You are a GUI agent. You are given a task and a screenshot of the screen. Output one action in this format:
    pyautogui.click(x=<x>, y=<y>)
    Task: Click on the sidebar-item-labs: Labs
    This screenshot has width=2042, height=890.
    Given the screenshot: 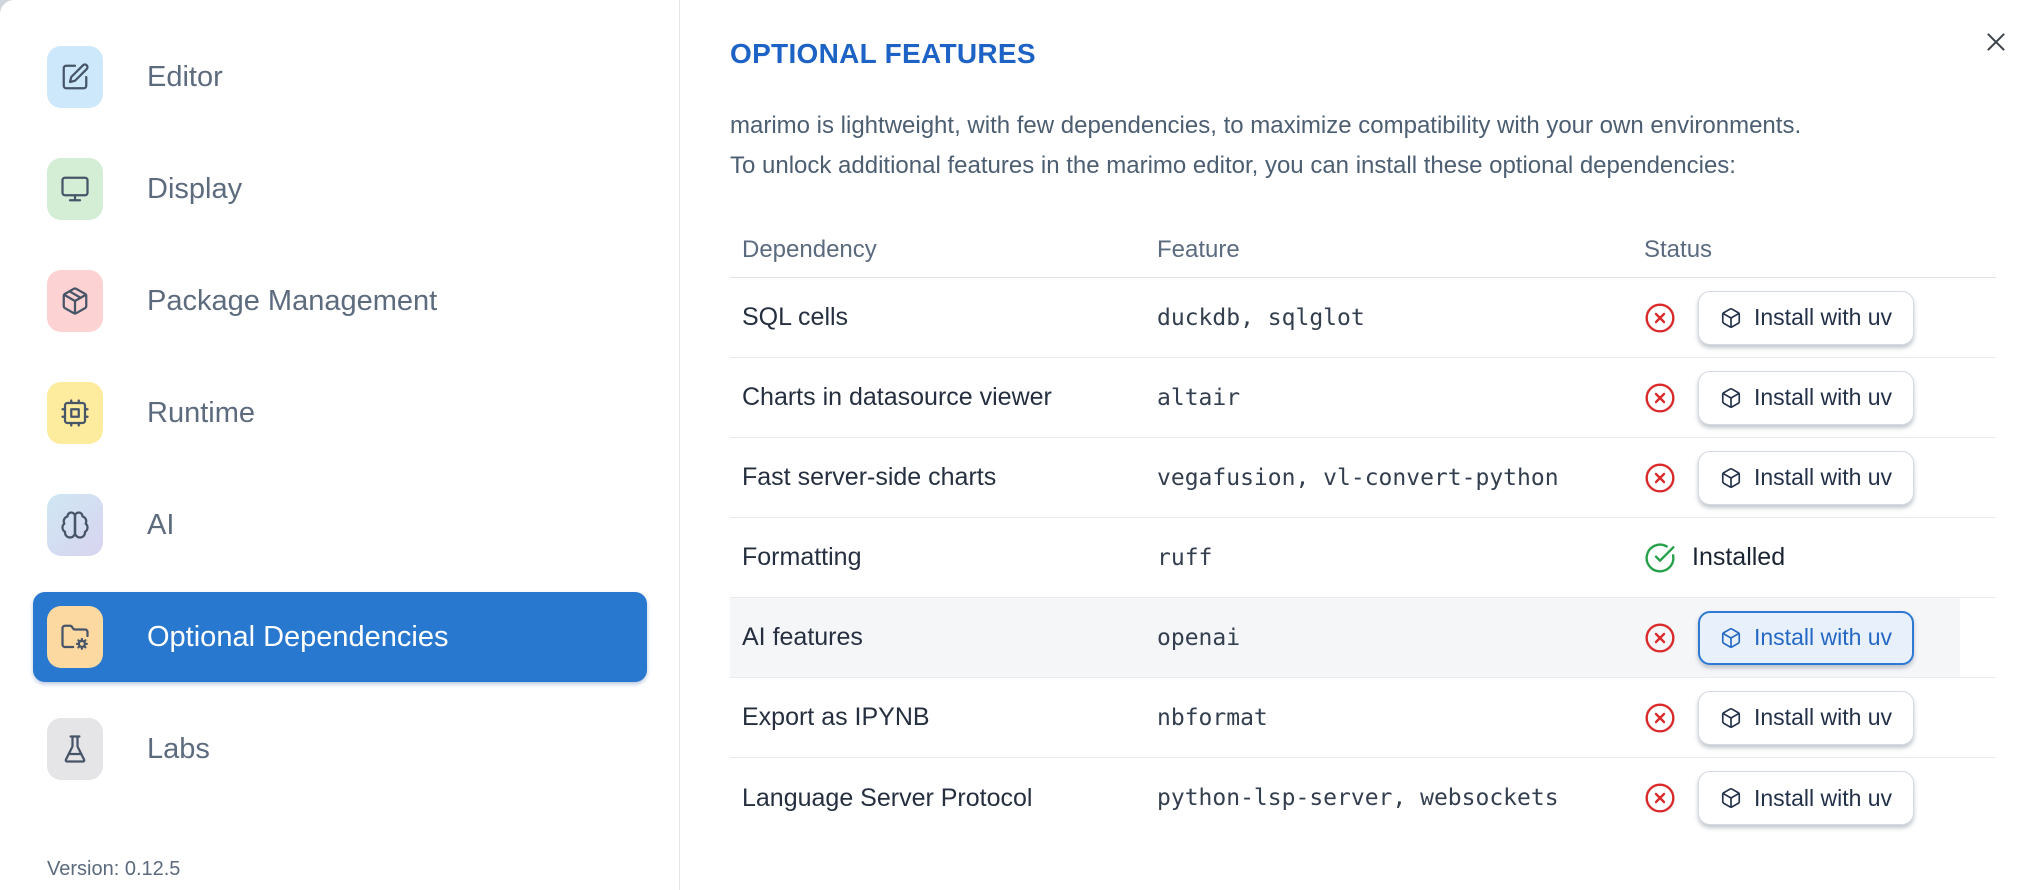 What is the action you would take?
    pyautogui.click(x=340, y=749)
    